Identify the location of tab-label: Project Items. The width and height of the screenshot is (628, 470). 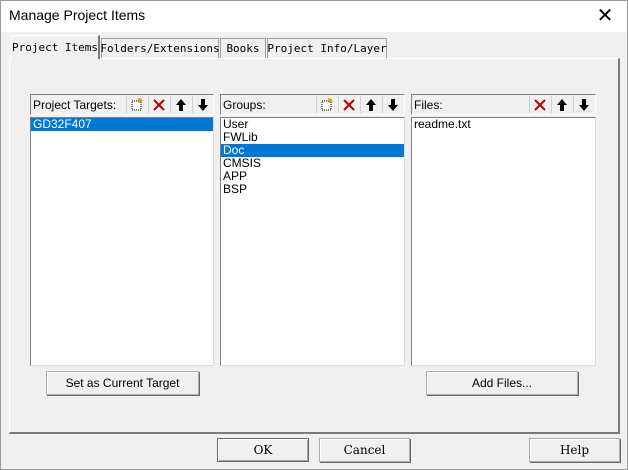
(55, 47).